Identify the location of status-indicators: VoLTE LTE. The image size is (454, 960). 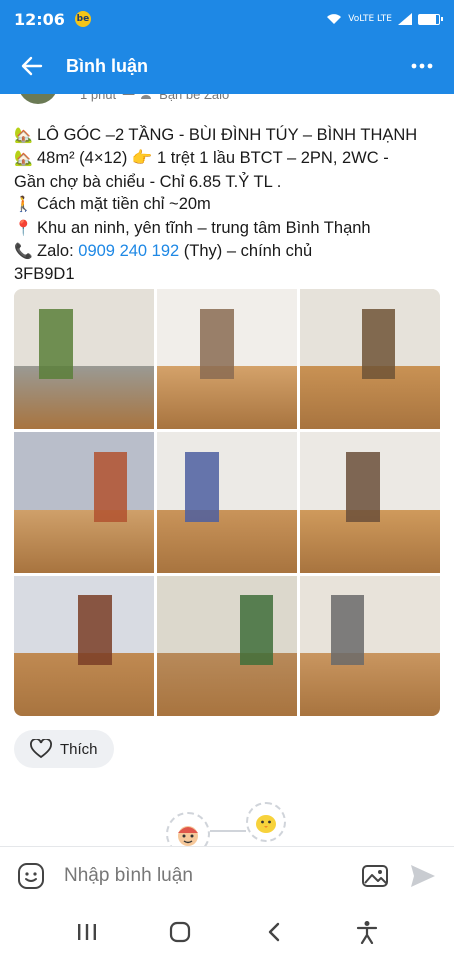
(384, 19).